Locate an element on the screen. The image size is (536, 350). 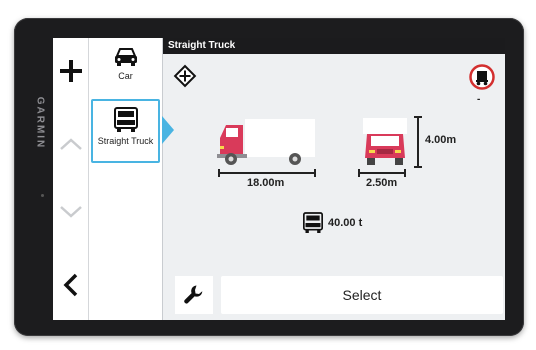
truck-front-view-illustration is located at coordinates (385, 141).